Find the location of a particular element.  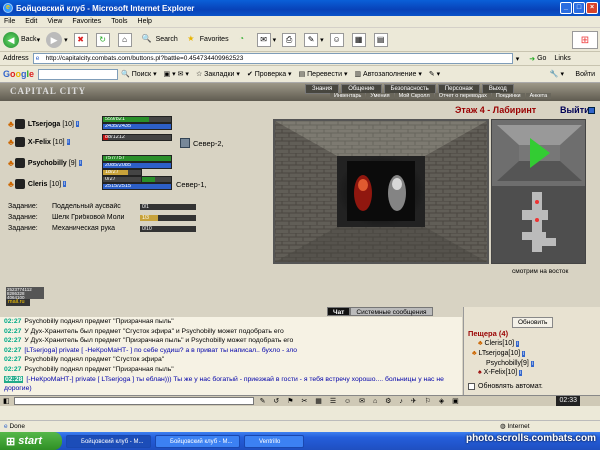

menu-file: File is located at coordinates (9, 21).